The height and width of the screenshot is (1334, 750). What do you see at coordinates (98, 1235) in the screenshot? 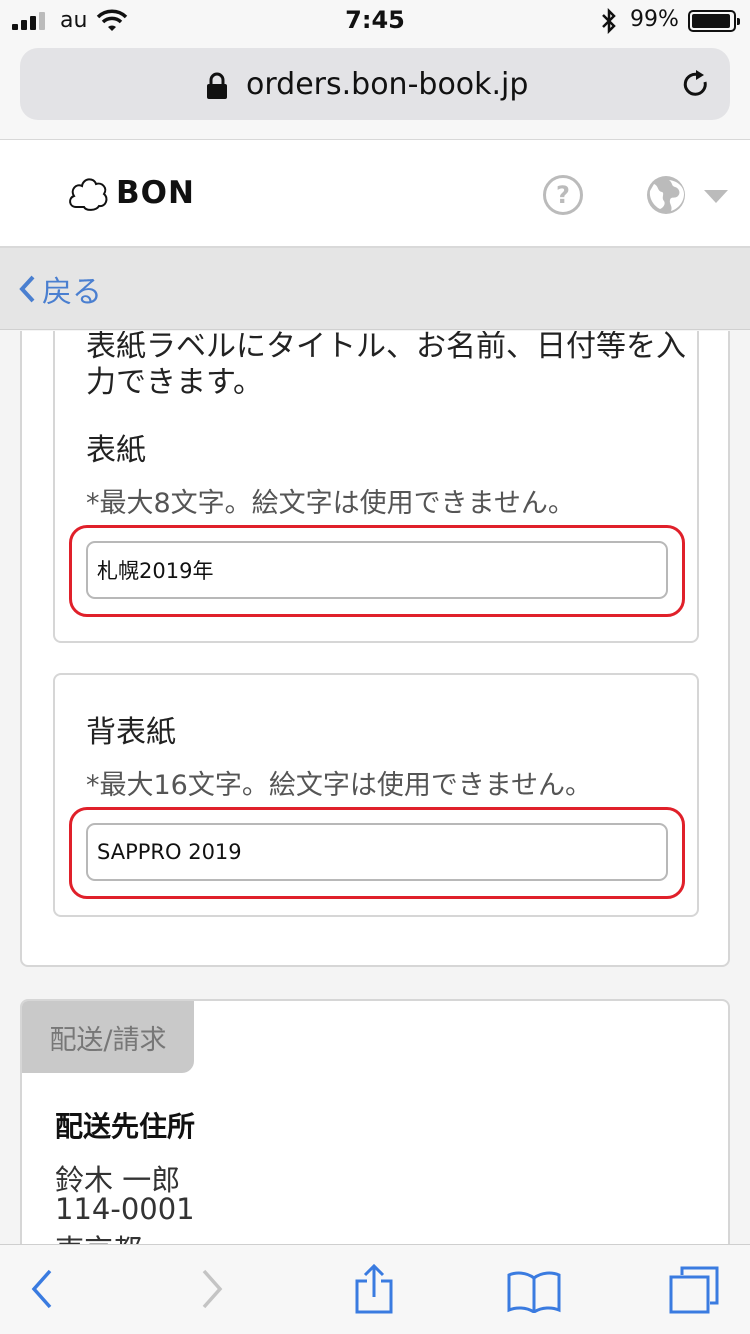
I see `address-line: 東京都` at bounding box center [98, 1235].